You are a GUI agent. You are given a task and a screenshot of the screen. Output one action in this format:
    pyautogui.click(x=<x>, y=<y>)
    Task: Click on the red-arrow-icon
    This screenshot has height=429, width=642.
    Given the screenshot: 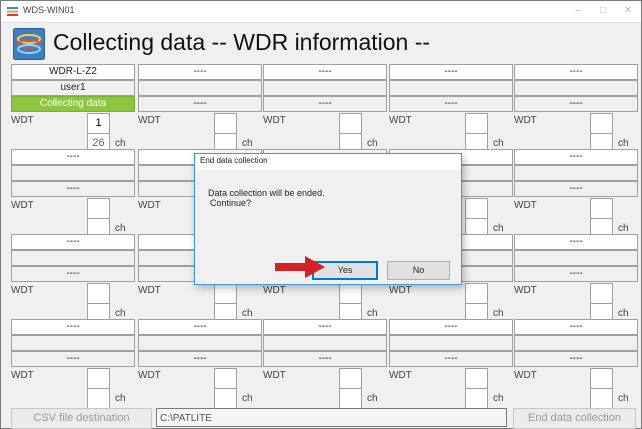 What is the action you would take?
    pyautogui.click(x=300, y=267)
    